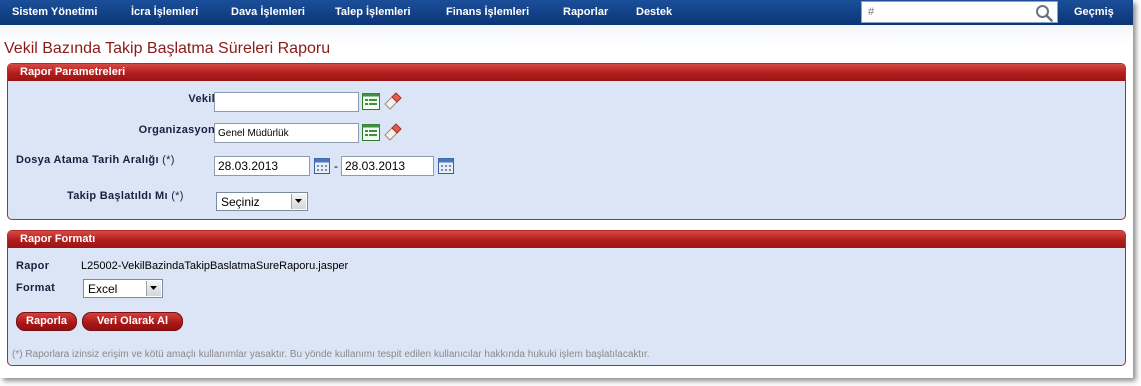  Describe the element at coordinates (176, 130) in the screenshot. I see `org-label: Organizasyon` at that location.